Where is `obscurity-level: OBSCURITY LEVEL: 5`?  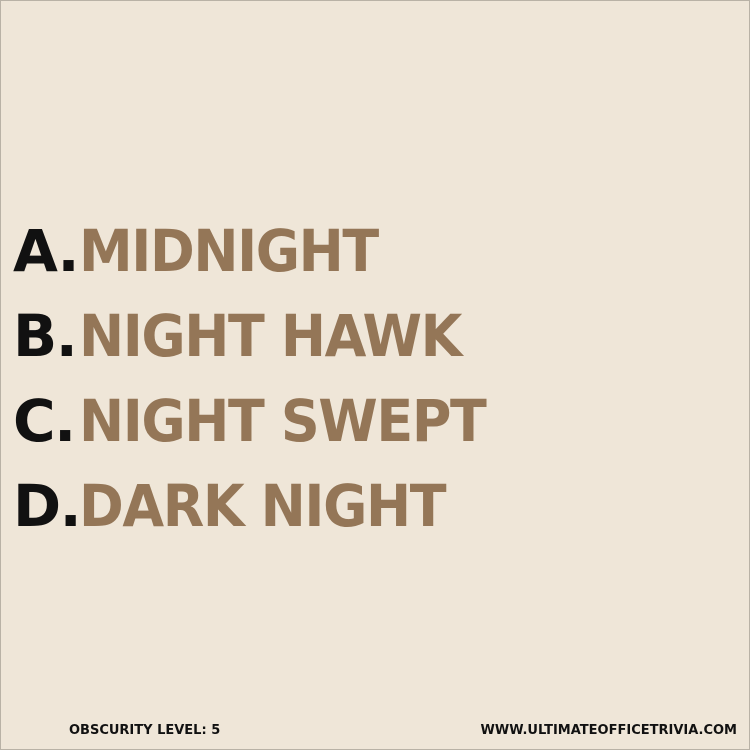 obscurity-level: OBSCURITY LEVEL: 5 is located at coordinates (145, 730).